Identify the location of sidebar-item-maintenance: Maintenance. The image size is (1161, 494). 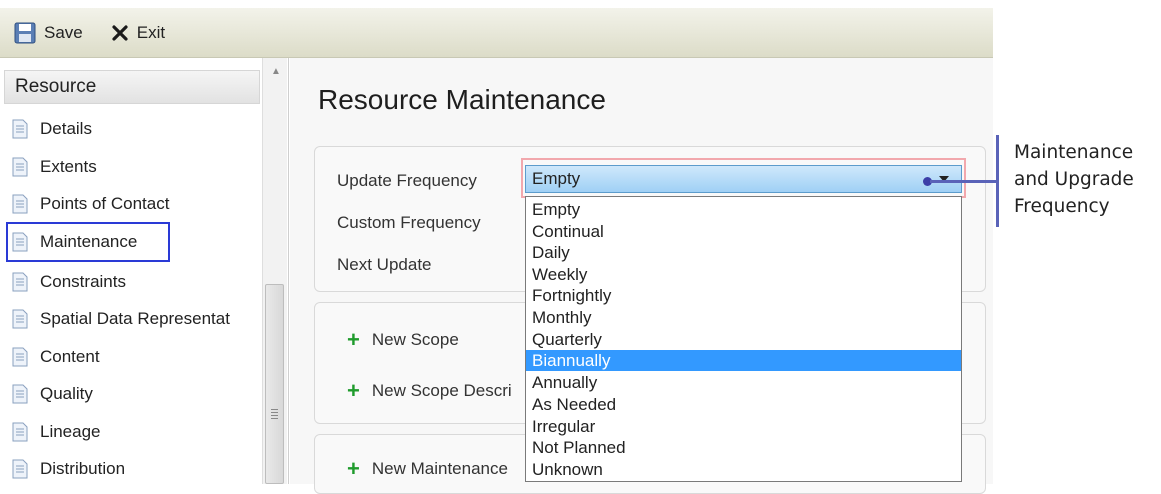
(88, 242).